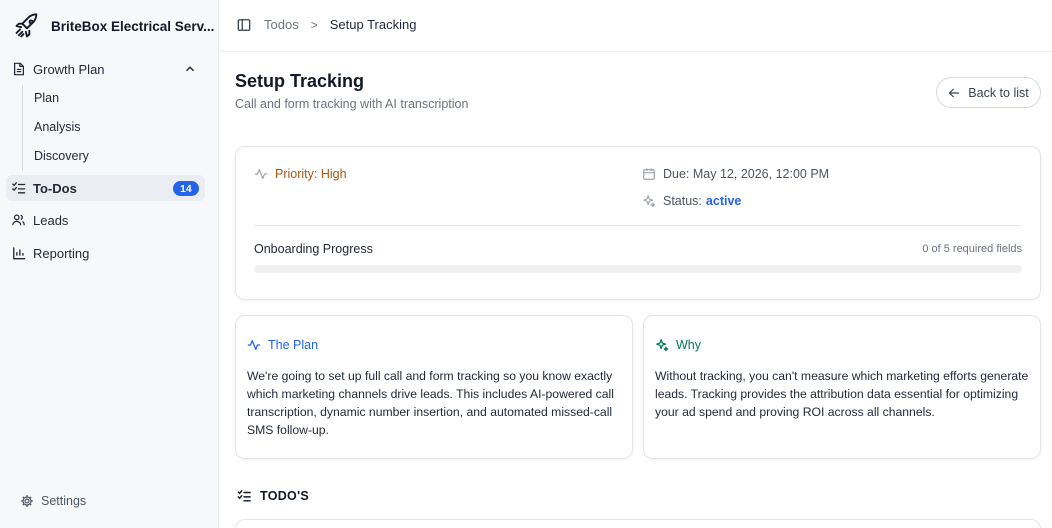  Describe the element at coordinates (18, 220) in the screenshot. I see `users-icon` at that location.